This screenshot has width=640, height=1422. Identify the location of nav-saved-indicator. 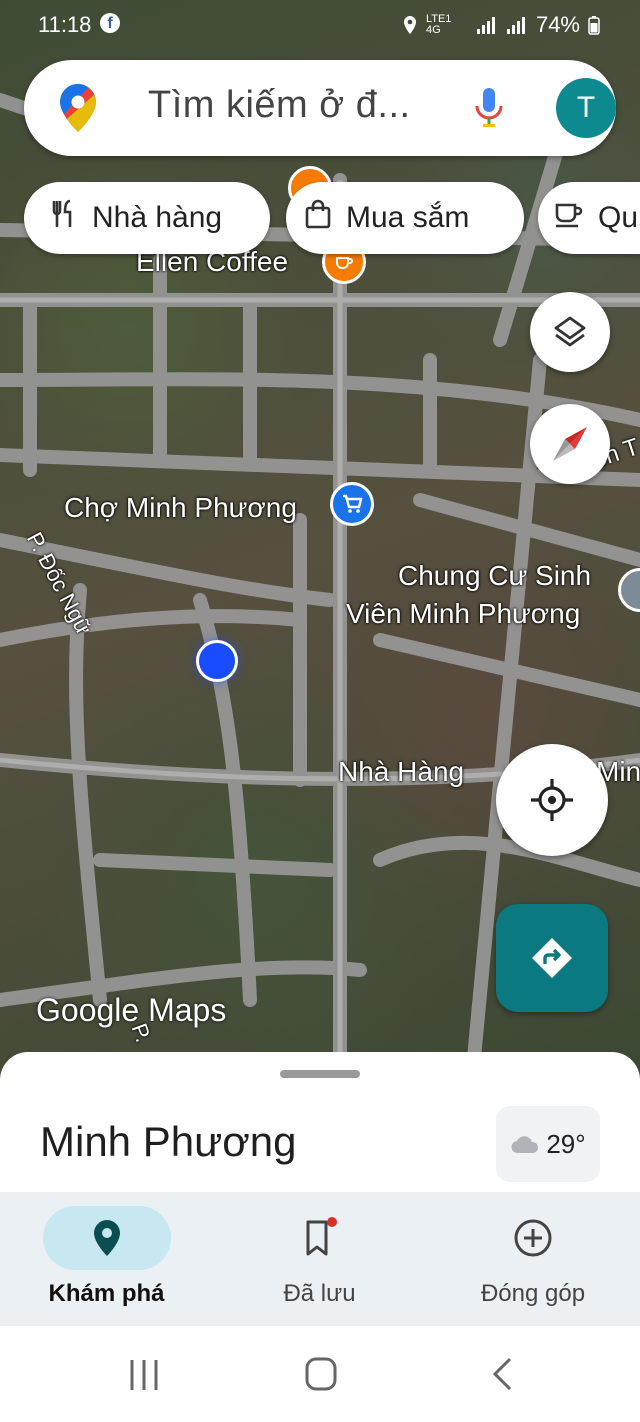
(320, 1238).